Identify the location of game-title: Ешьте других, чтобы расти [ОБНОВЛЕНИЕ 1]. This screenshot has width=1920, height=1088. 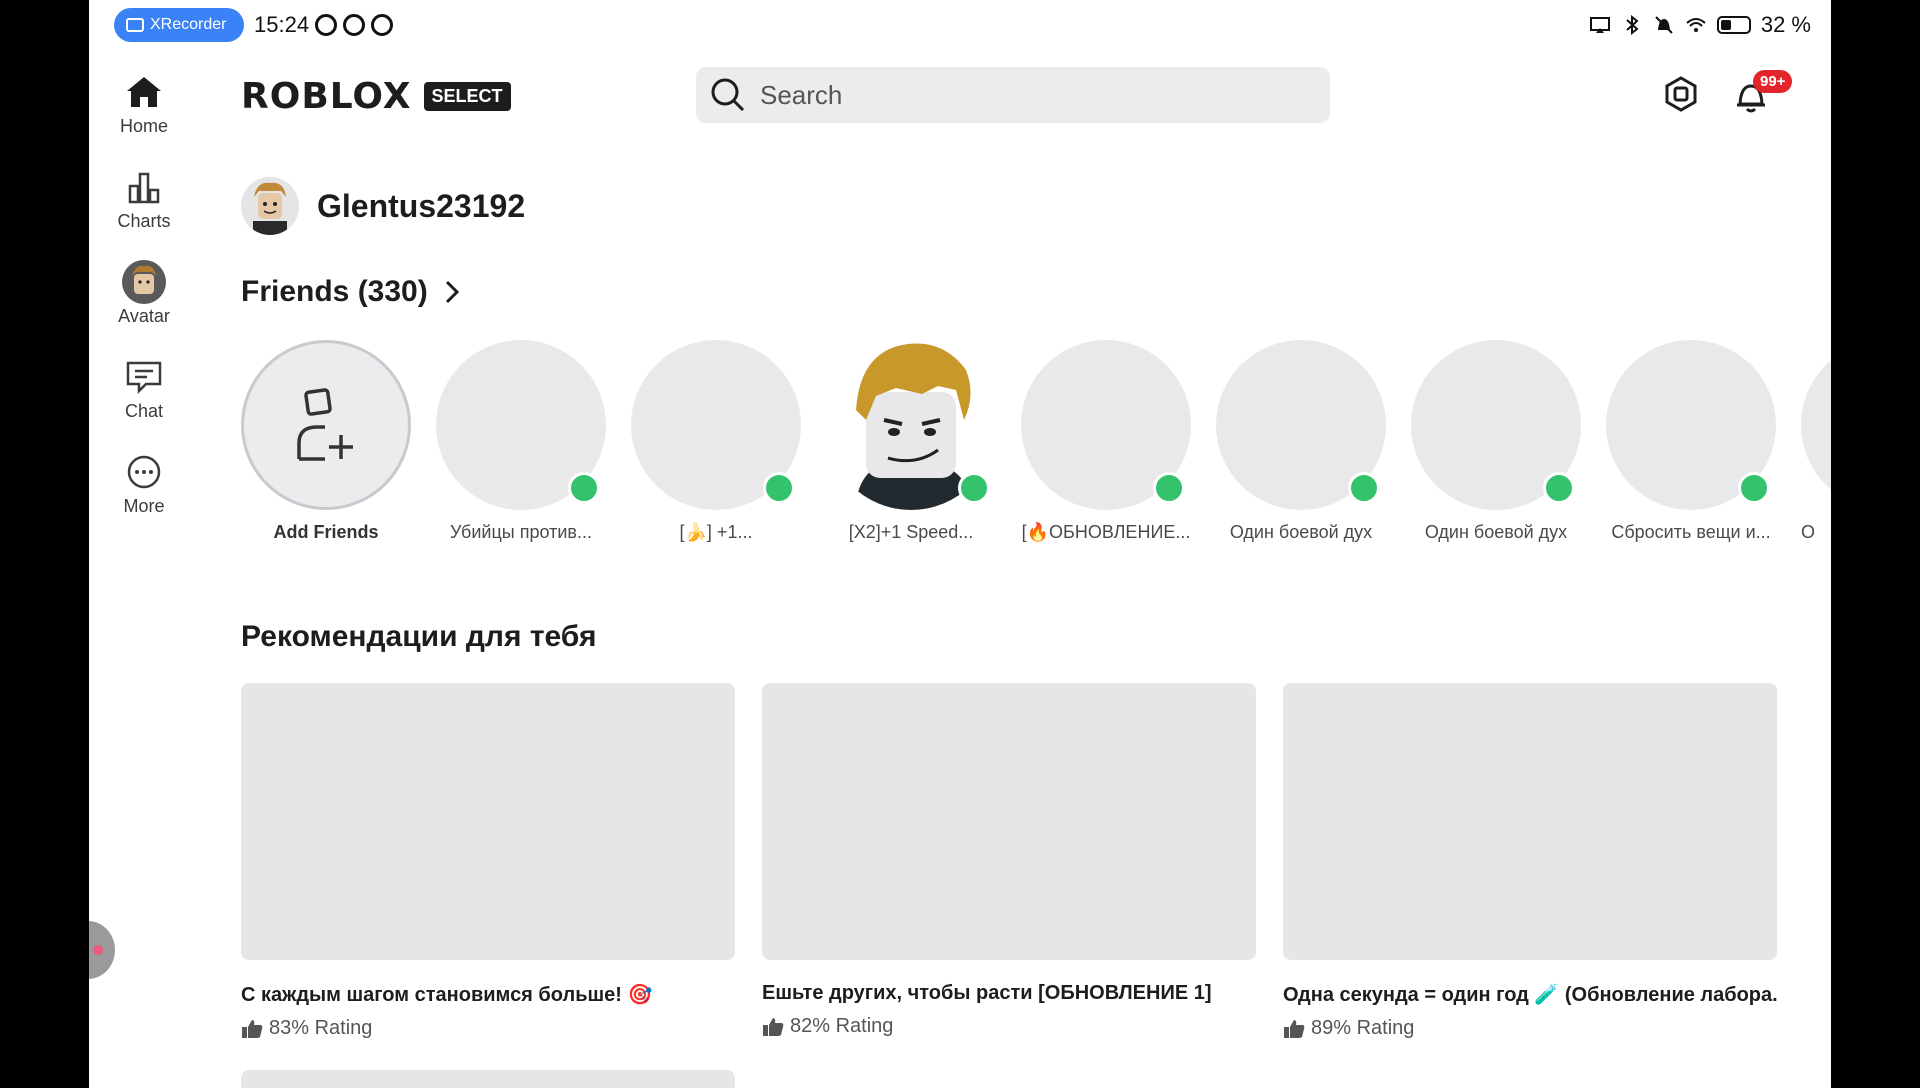
(987, 993).